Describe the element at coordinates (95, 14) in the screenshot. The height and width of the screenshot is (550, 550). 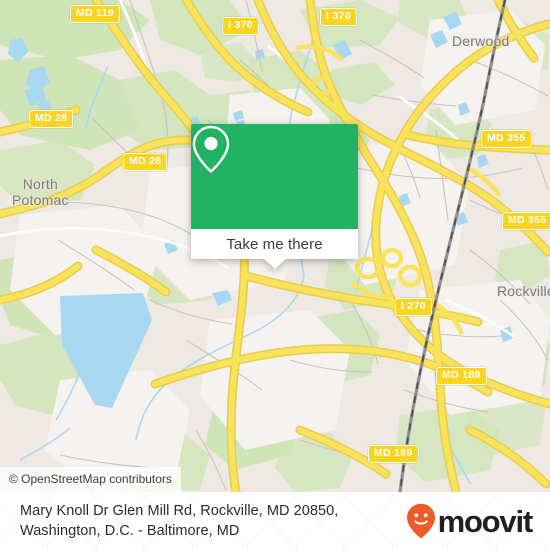
I see `road-shield-md-119: MD 119` at that location.